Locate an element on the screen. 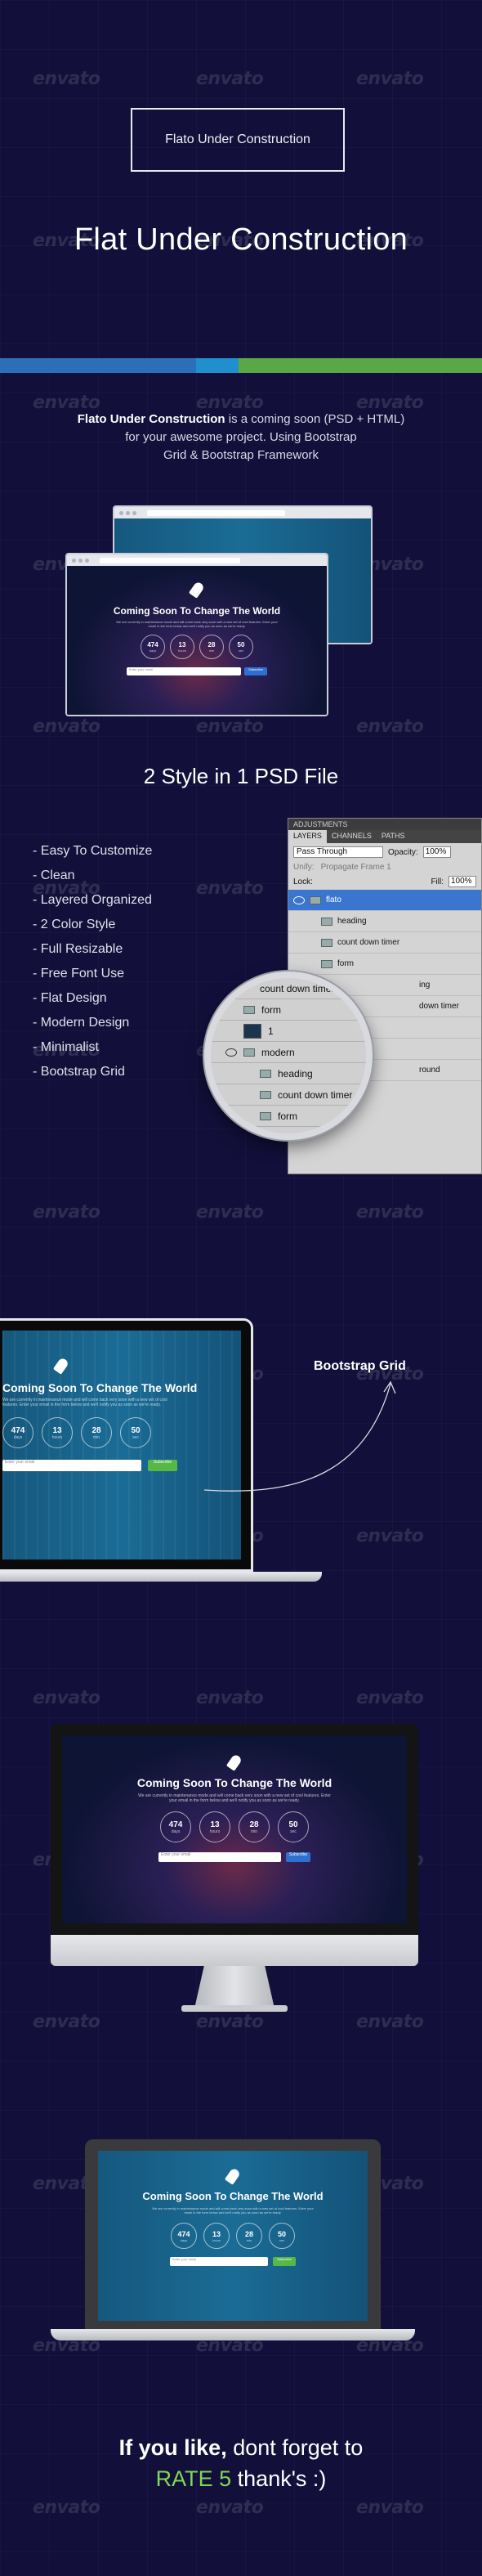 Image resolution: width=482 pixels, height=2576 pixels. fill-input: 100% is located at coordinates (463, 882).